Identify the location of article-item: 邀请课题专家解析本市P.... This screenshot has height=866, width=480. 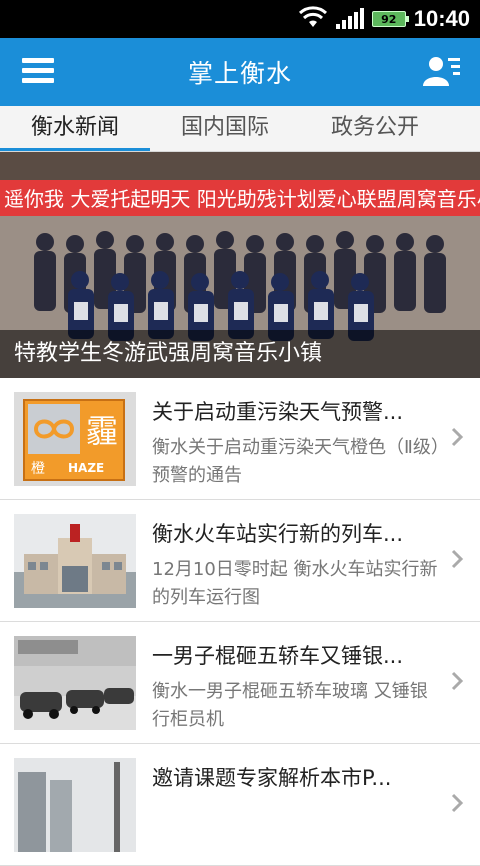
(240, 805).